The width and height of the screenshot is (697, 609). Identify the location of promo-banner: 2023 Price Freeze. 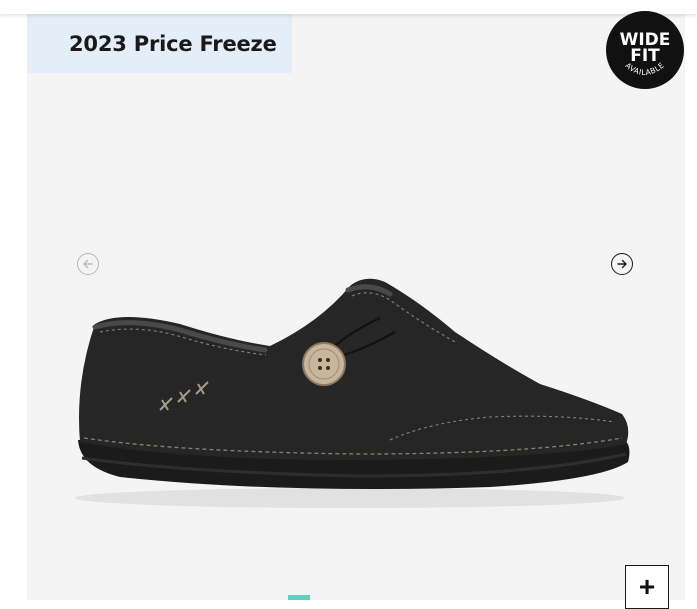
(159, 43).